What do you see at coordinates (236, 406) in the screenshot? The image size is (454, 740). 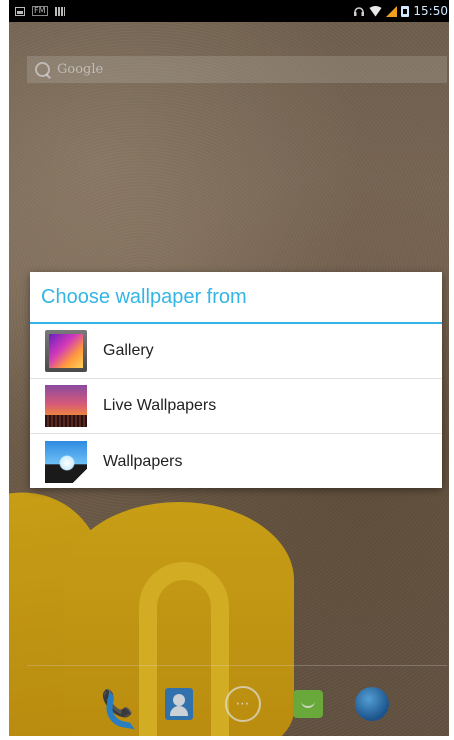 I see `dialog-item-live-wallpapers: Live Wallpapers` at bounding box center [236, 406].